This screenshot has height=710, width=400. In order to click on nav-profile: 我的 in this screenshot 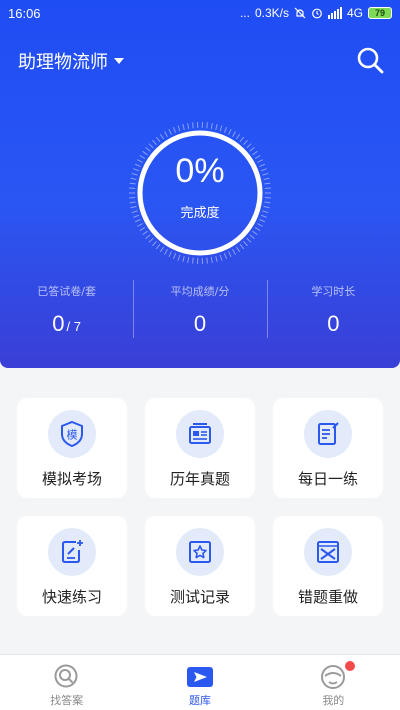, I will do `click(333, 682)`.